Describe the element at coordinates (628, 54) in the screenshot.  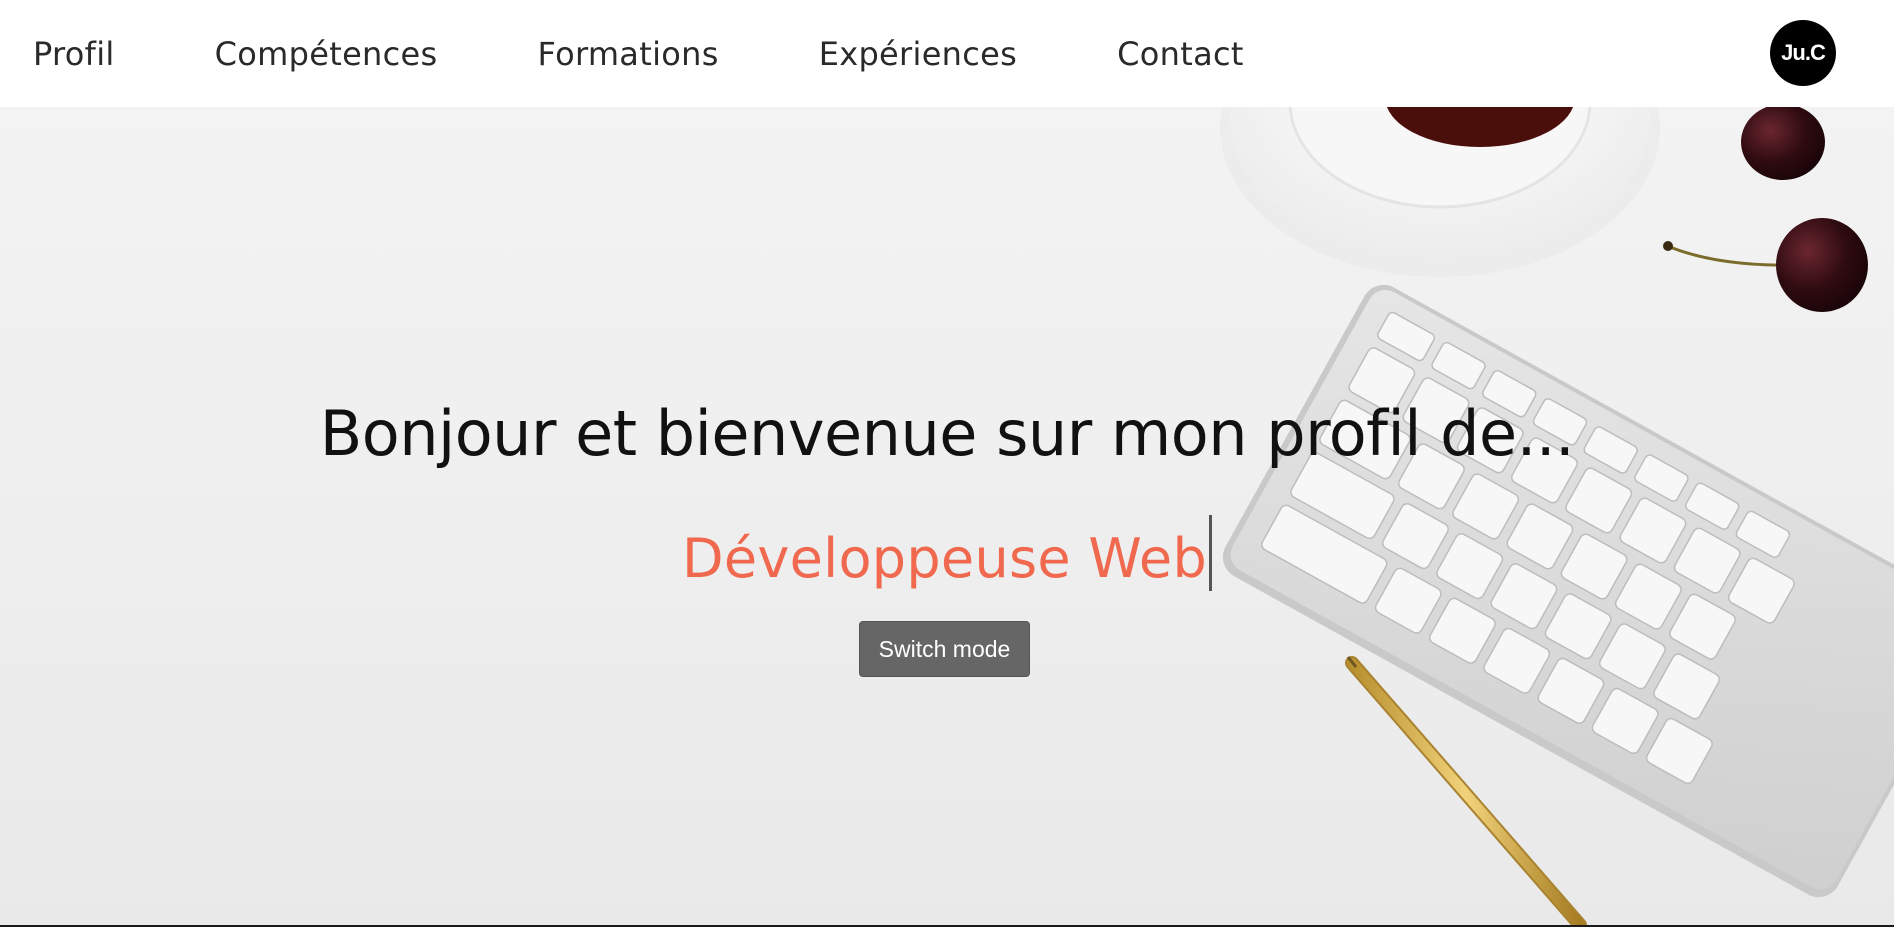
I see `nav-link-formations: Formations` at that location.